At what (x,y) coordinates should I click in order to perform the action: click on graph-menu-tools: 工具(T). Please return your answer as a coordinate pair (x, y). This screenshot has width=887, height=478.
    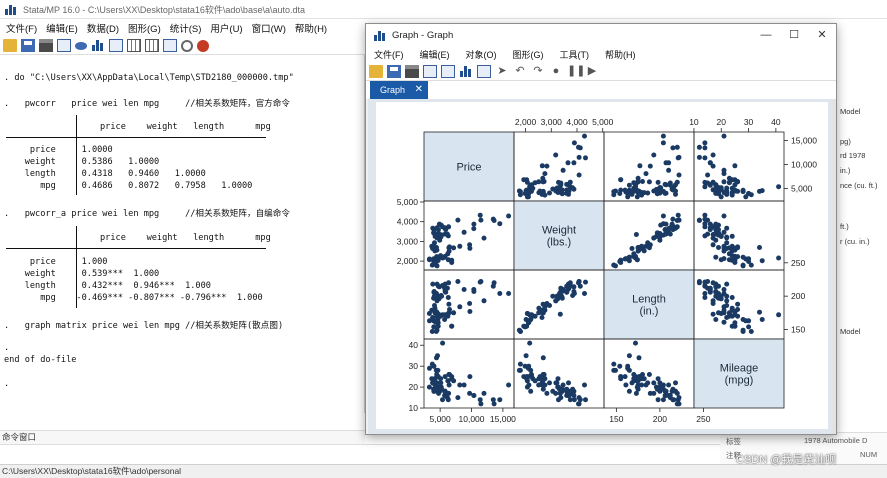
    Looking at the image, I should click on (575, 54).